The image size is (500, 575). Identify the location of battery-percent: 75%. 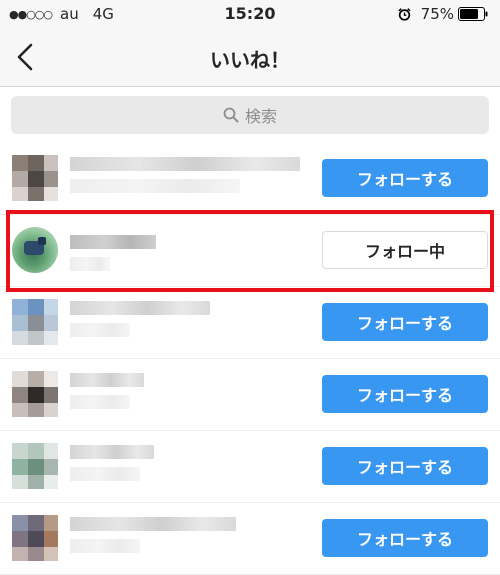
(437, 14).